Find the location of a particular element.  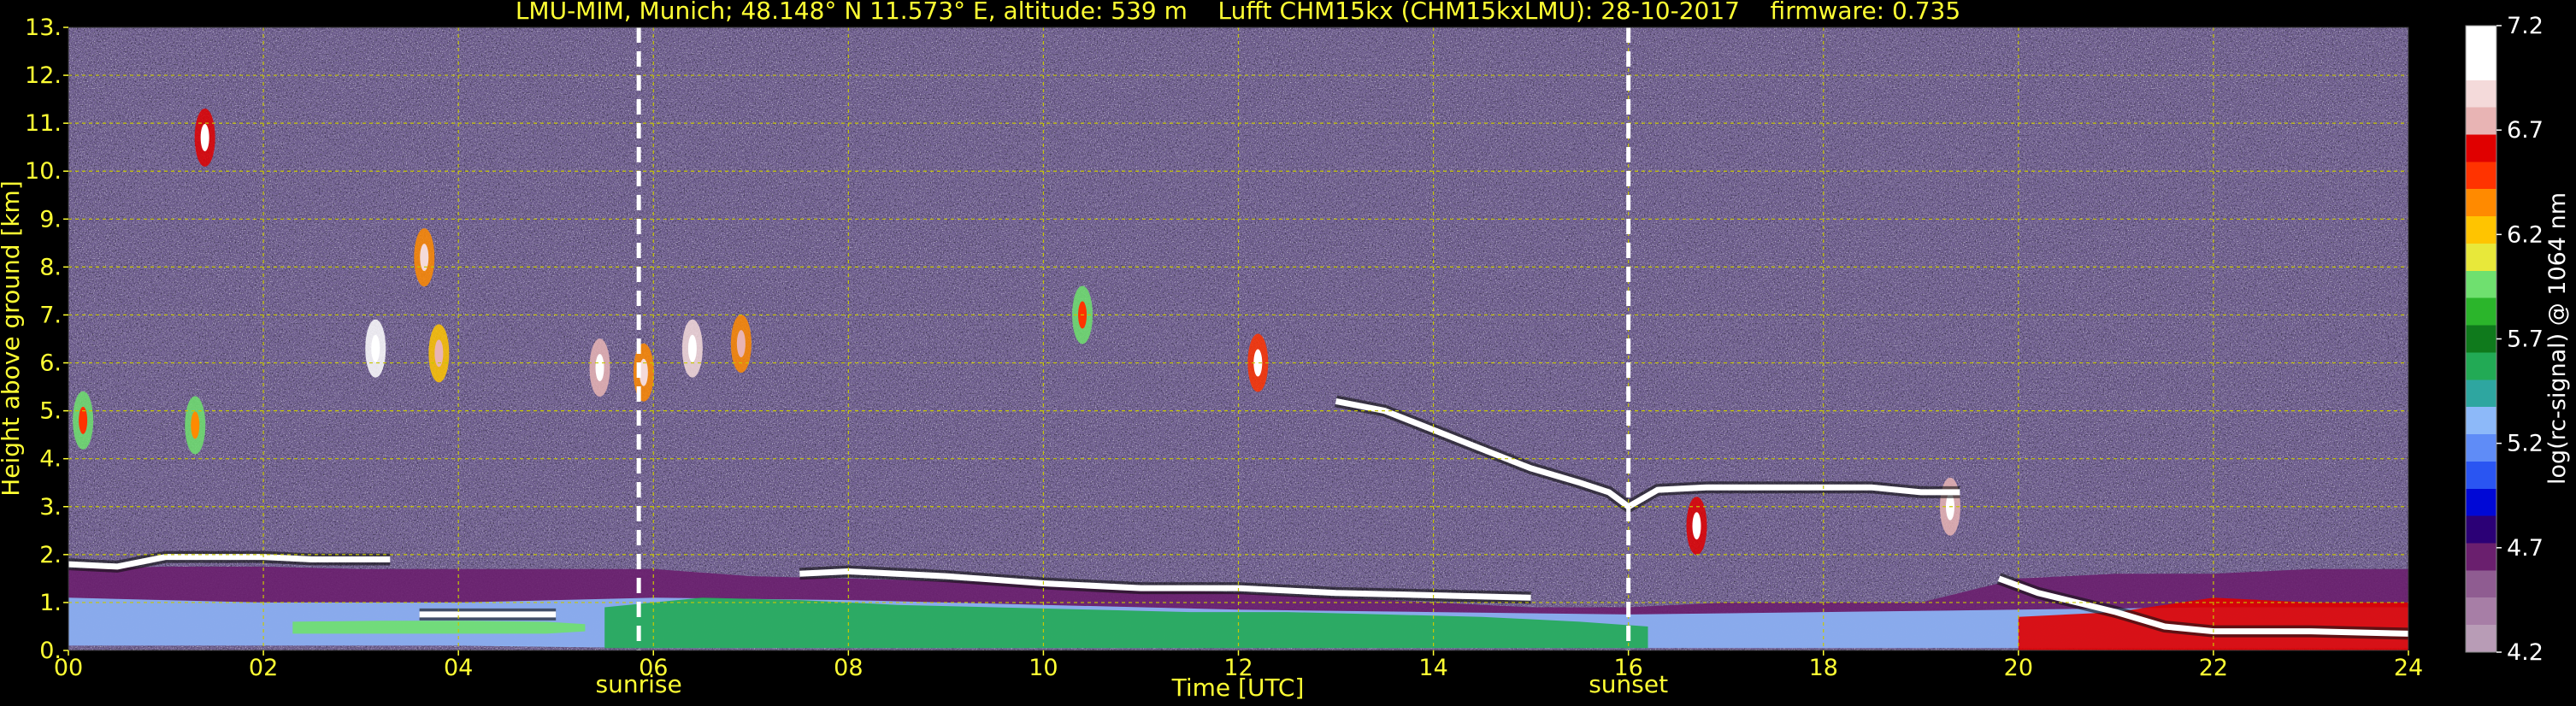

x-tick-label: 00 is located at coordinates (68, 668).